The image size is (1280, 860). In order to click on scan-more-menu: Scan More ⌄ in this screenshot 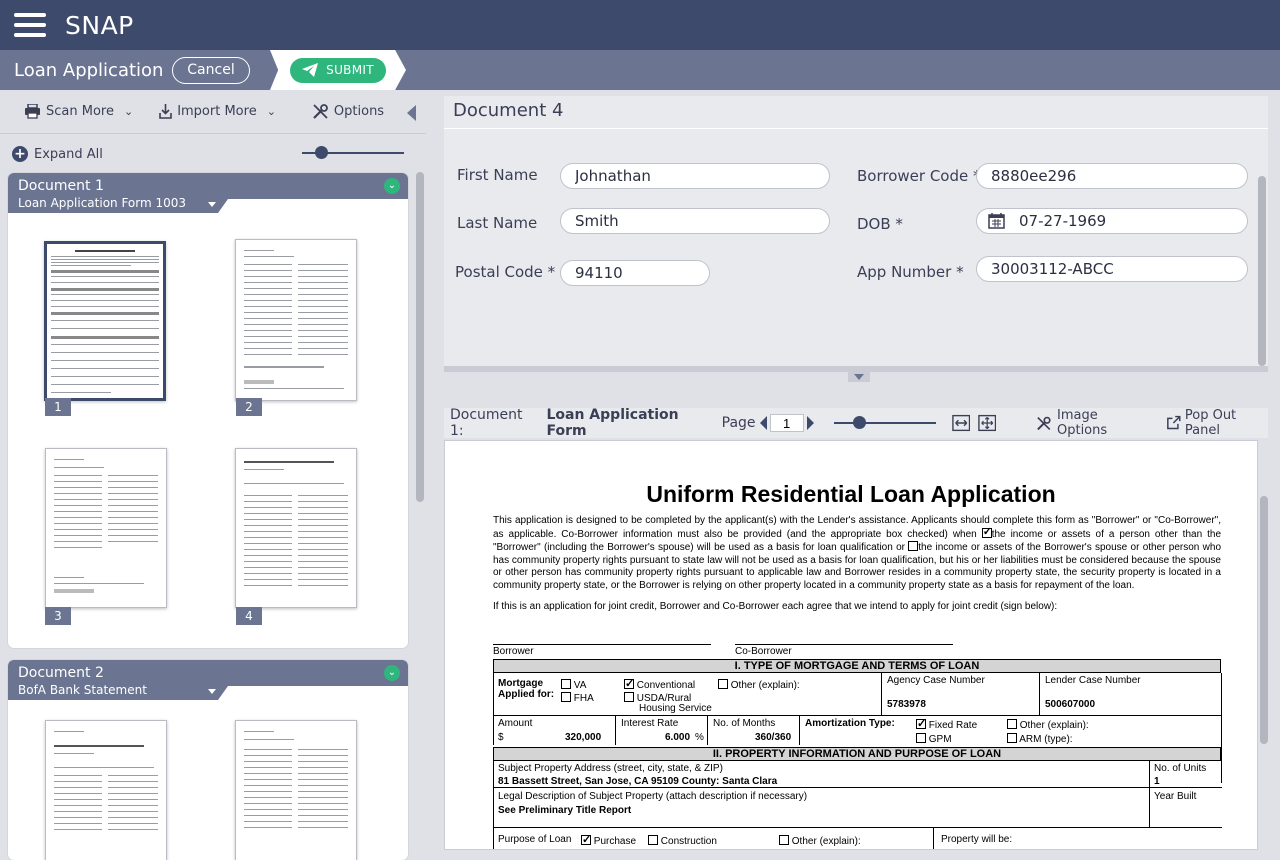, I will do `click(78, 111)`.